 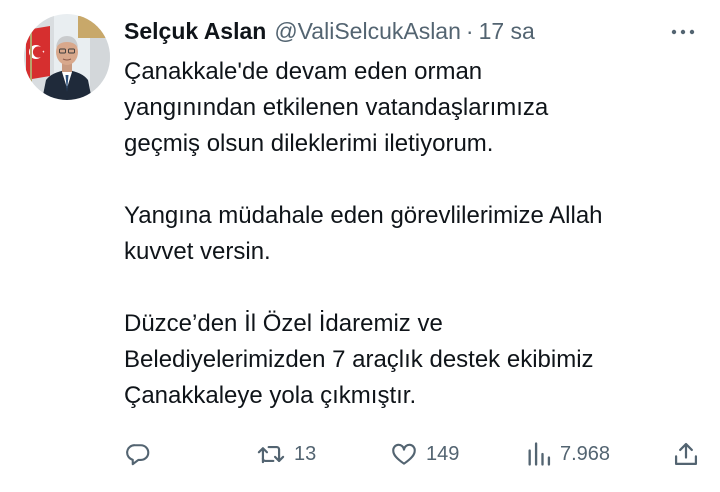 What do you see at coordinates (309, 143) in the screenshot?
I see `text-line: geçmiş olsun dileklerimi iletiyorum.` at bounding box center [309, 143].